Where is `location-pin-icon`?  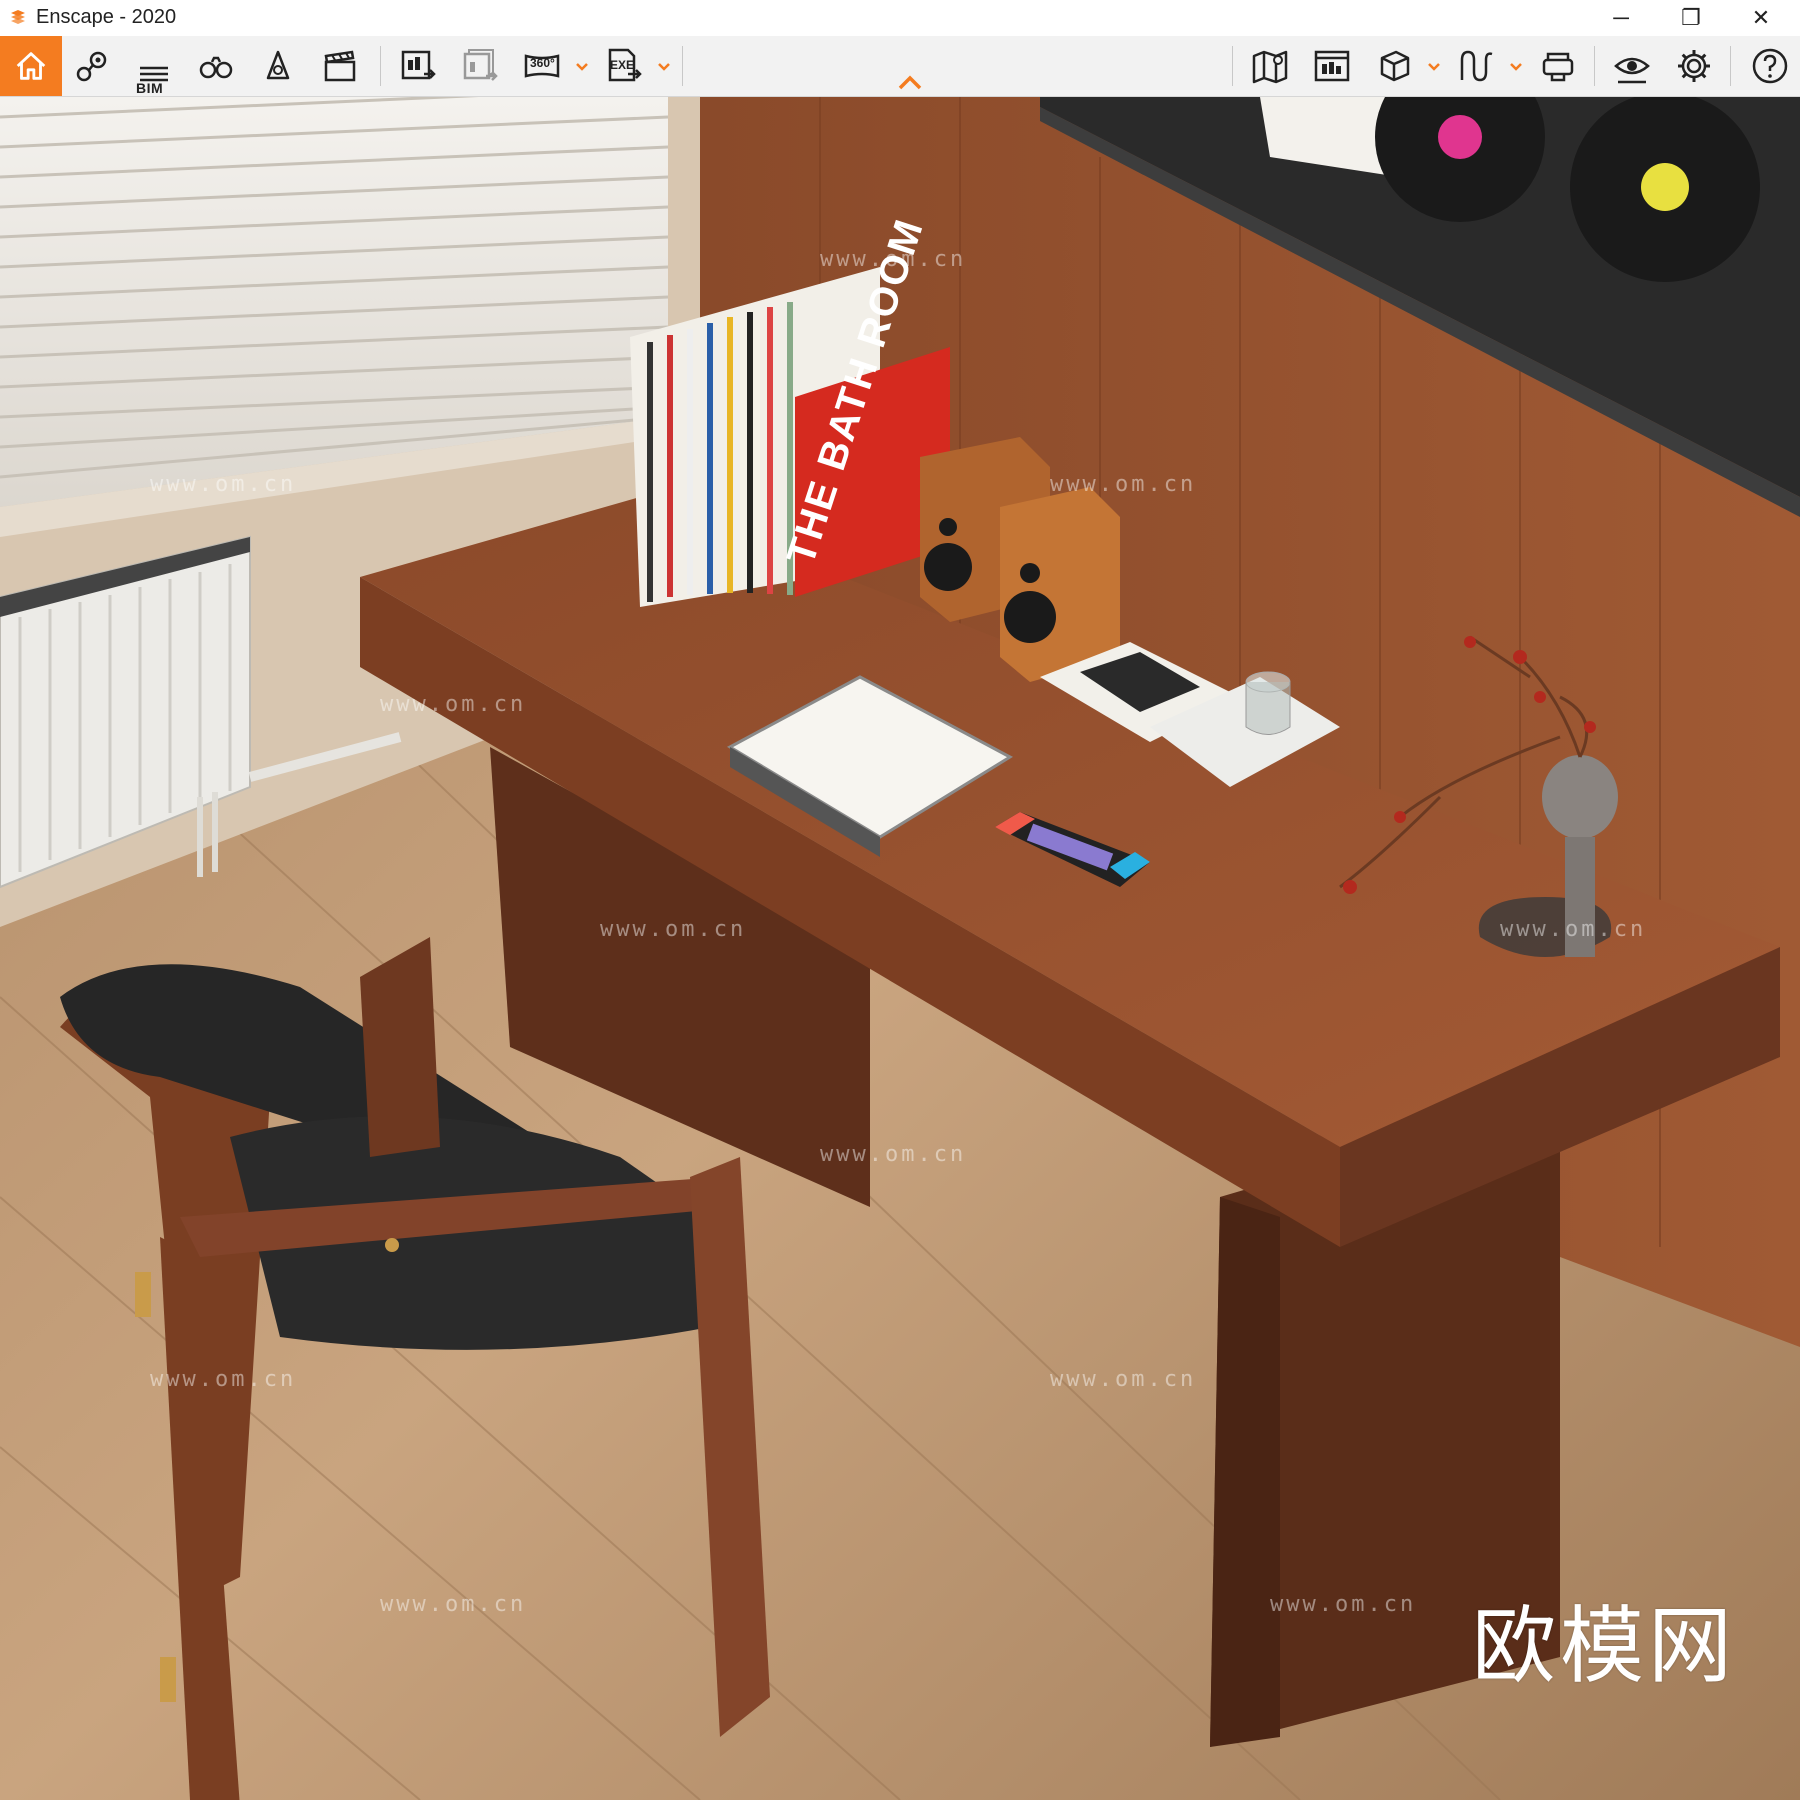
location-pin-icon is located at coordinates (91, 66).